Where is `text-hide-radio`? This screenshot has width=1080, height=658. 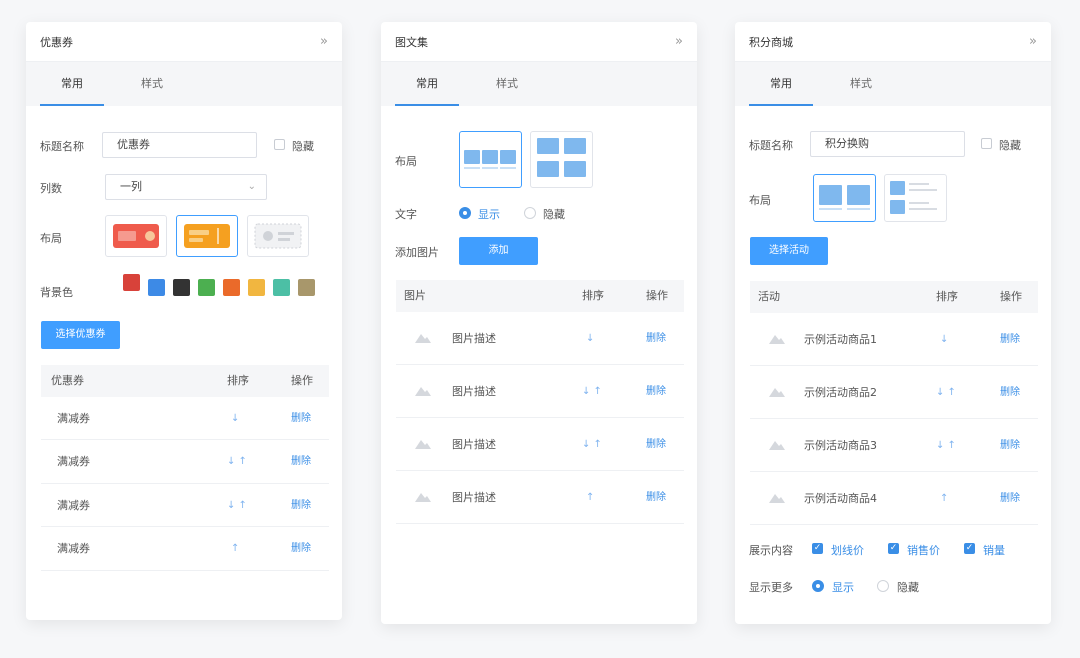
text-hide-radio is located at coordinates (530, 213).